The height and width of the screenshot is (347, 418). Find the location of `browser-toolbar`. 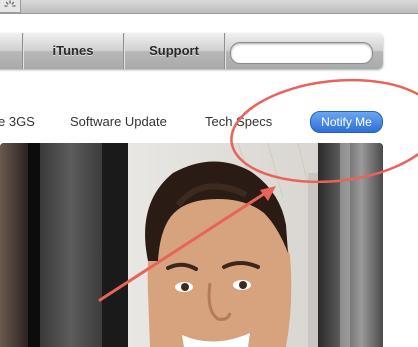

browser-toolbar is located at coordinates (209, 7).